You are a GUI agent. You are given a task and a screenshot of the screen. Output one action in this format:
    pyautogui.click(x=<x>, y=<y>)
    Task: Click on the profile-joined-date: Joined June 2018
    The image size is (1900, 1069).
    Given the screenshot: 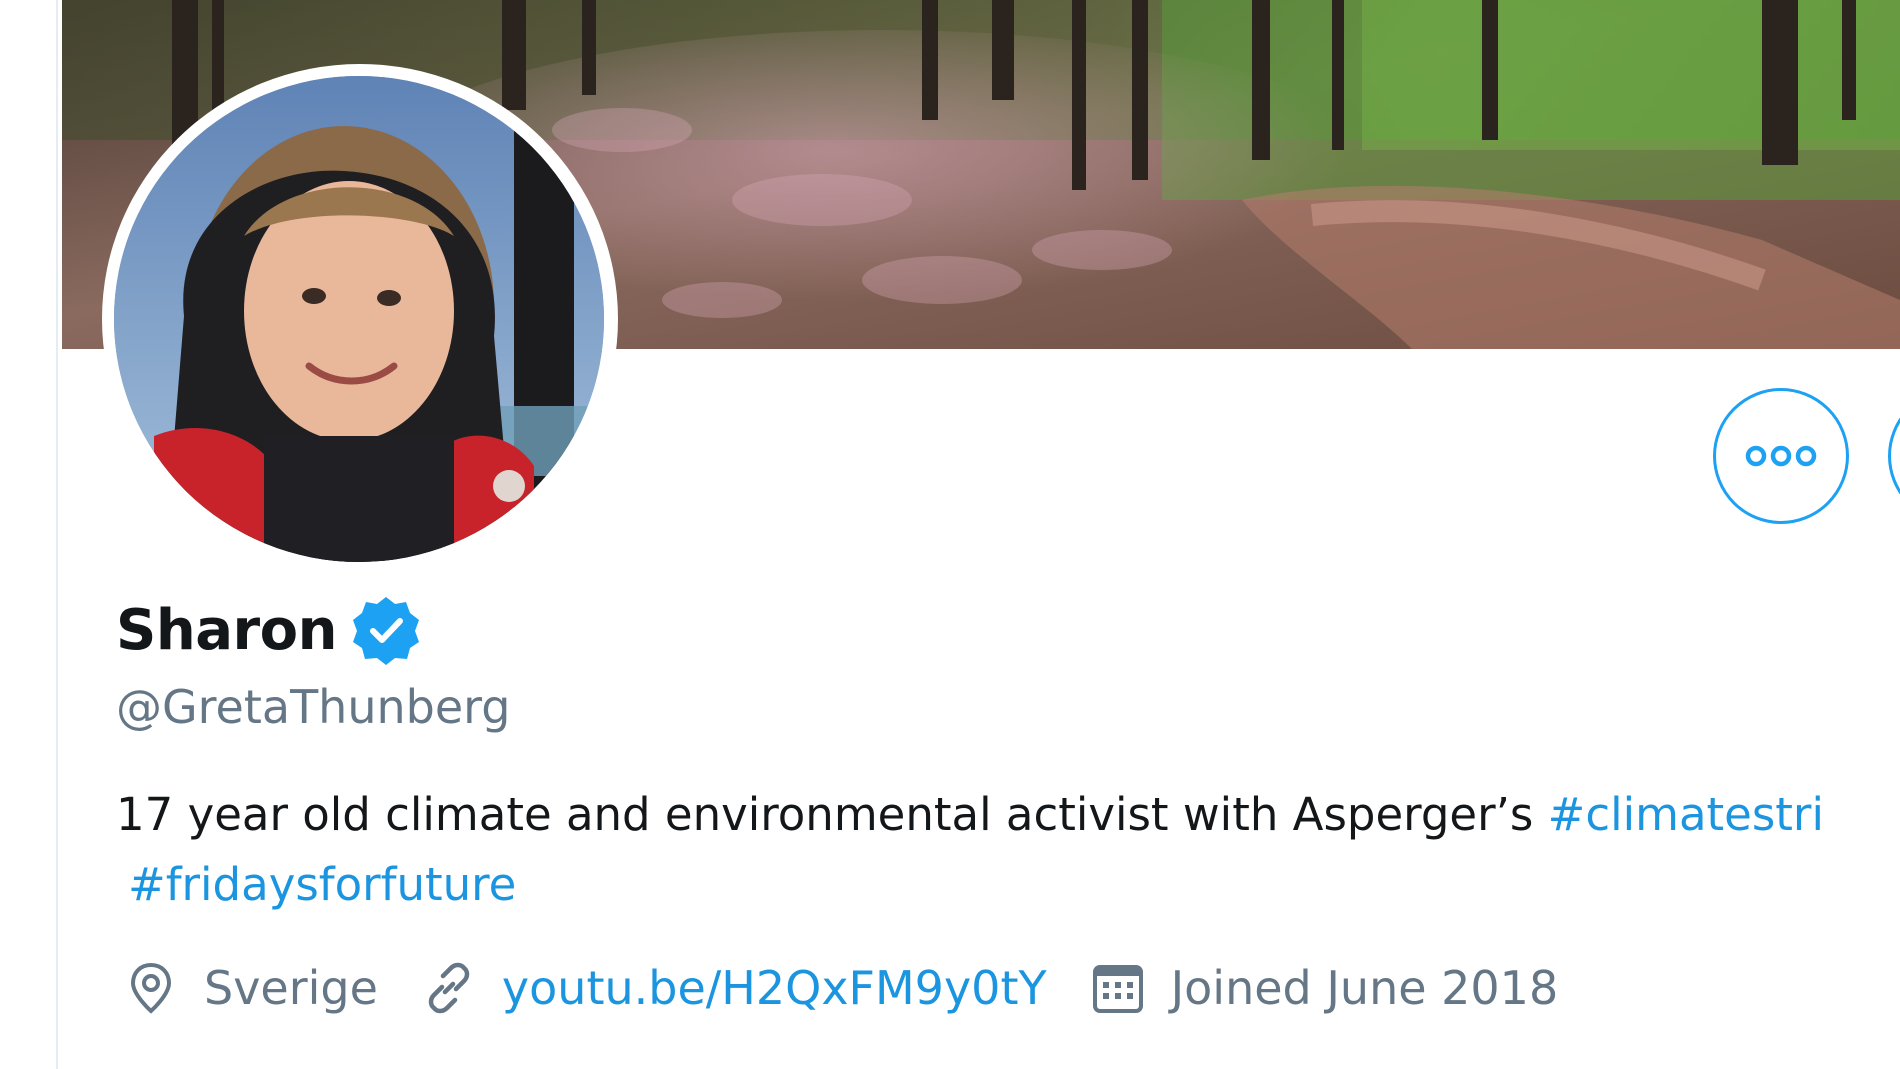 What is the action you would take?
    pyautogui.click(x=1323, y=988)
    